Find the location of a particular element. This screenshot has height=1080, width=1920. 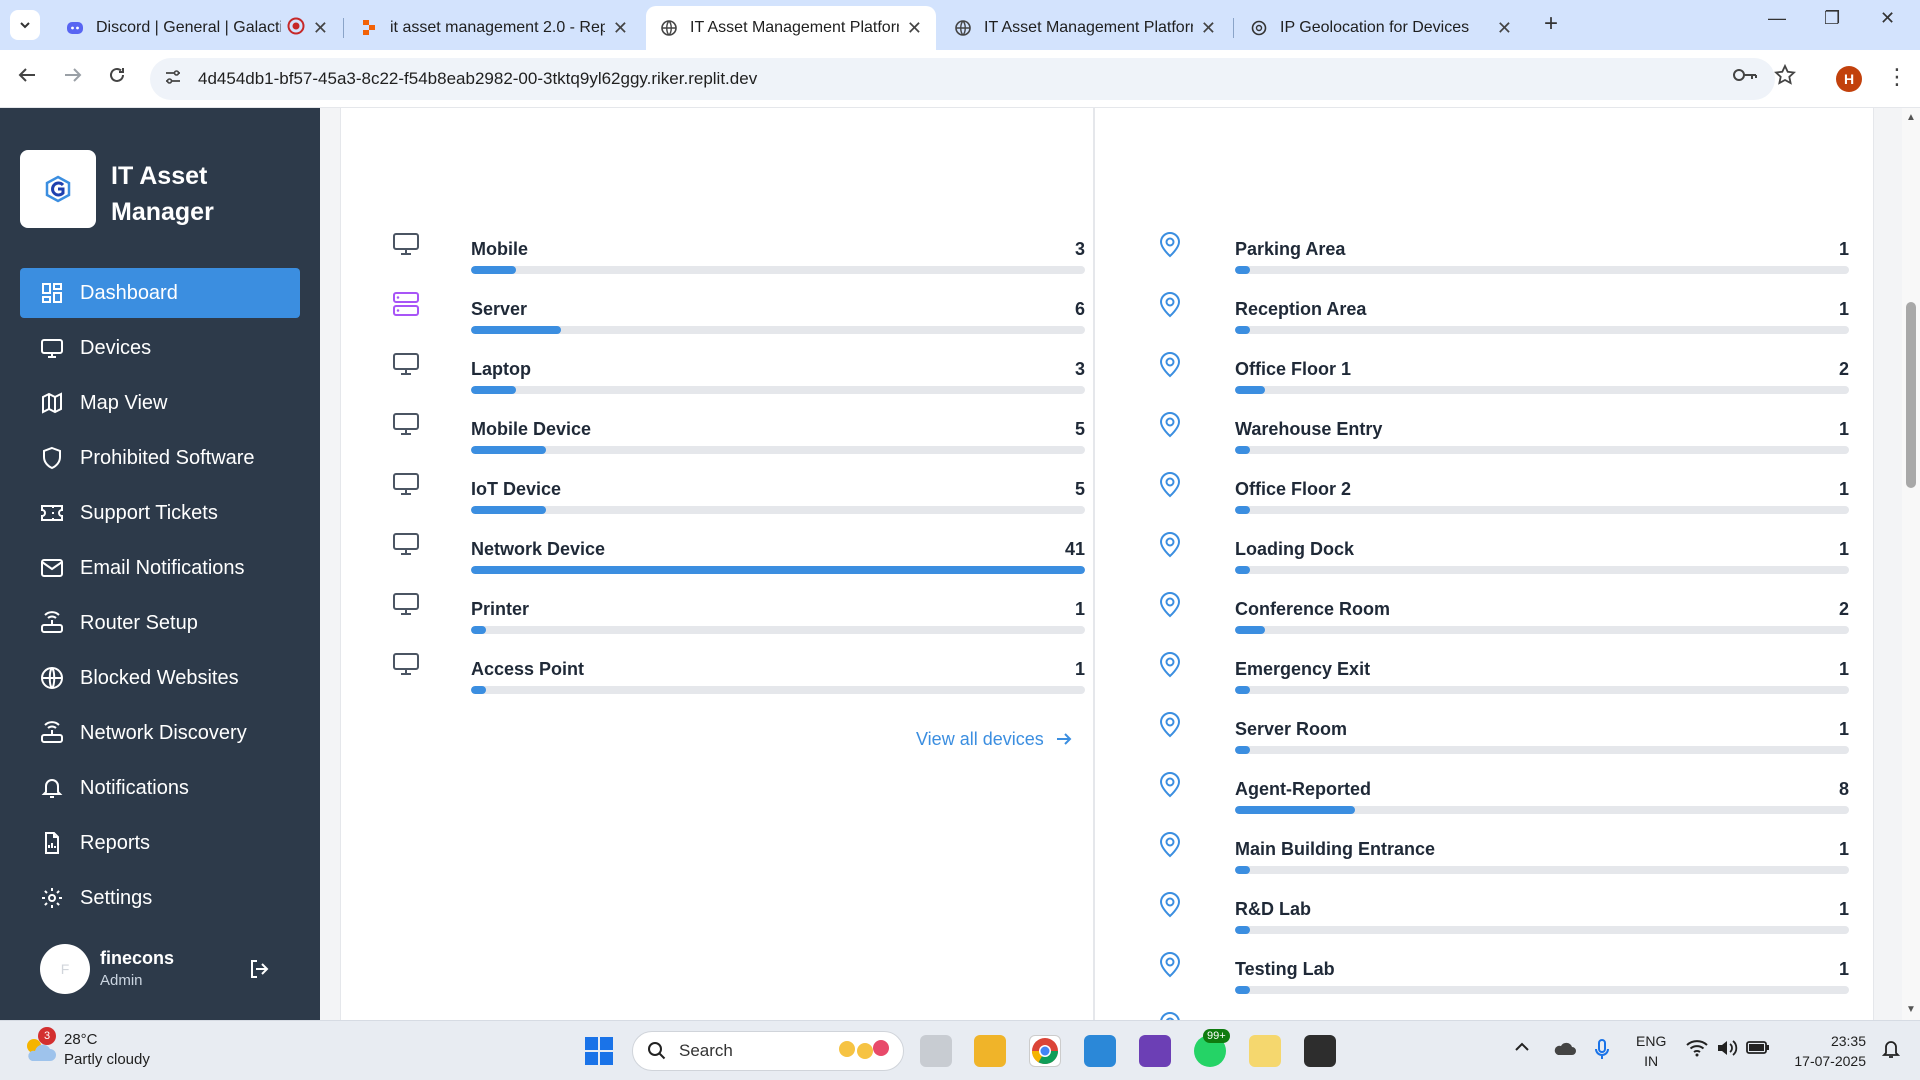

location-row: Office Floor 21 is located at coordinates (1505, 485).